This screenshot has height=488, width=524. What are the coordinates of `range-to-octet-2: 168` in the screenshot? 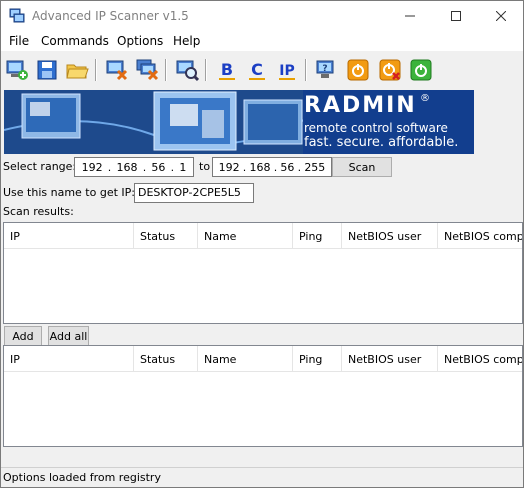 It's located at (260, 167).